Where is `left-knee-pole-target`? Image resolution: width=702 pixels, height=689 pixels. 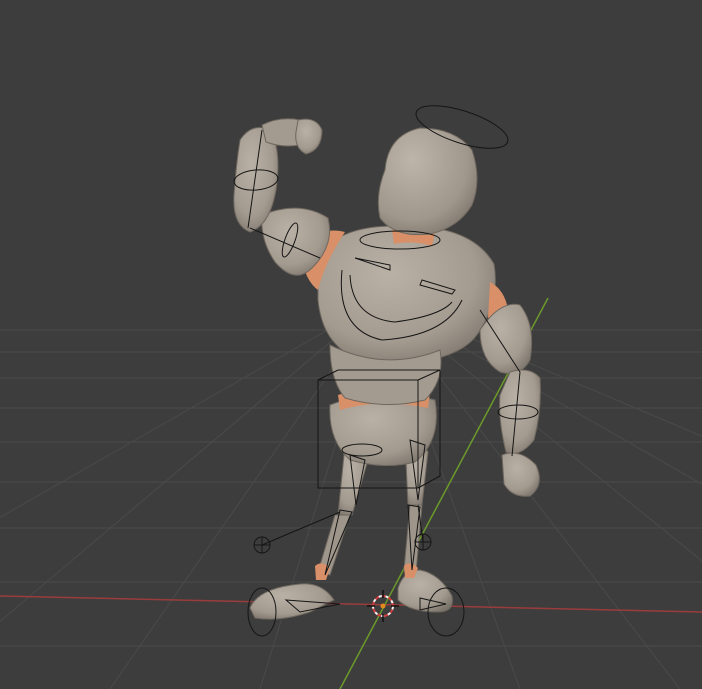
left-knee-pole-target is located at coordinates (262, 545).